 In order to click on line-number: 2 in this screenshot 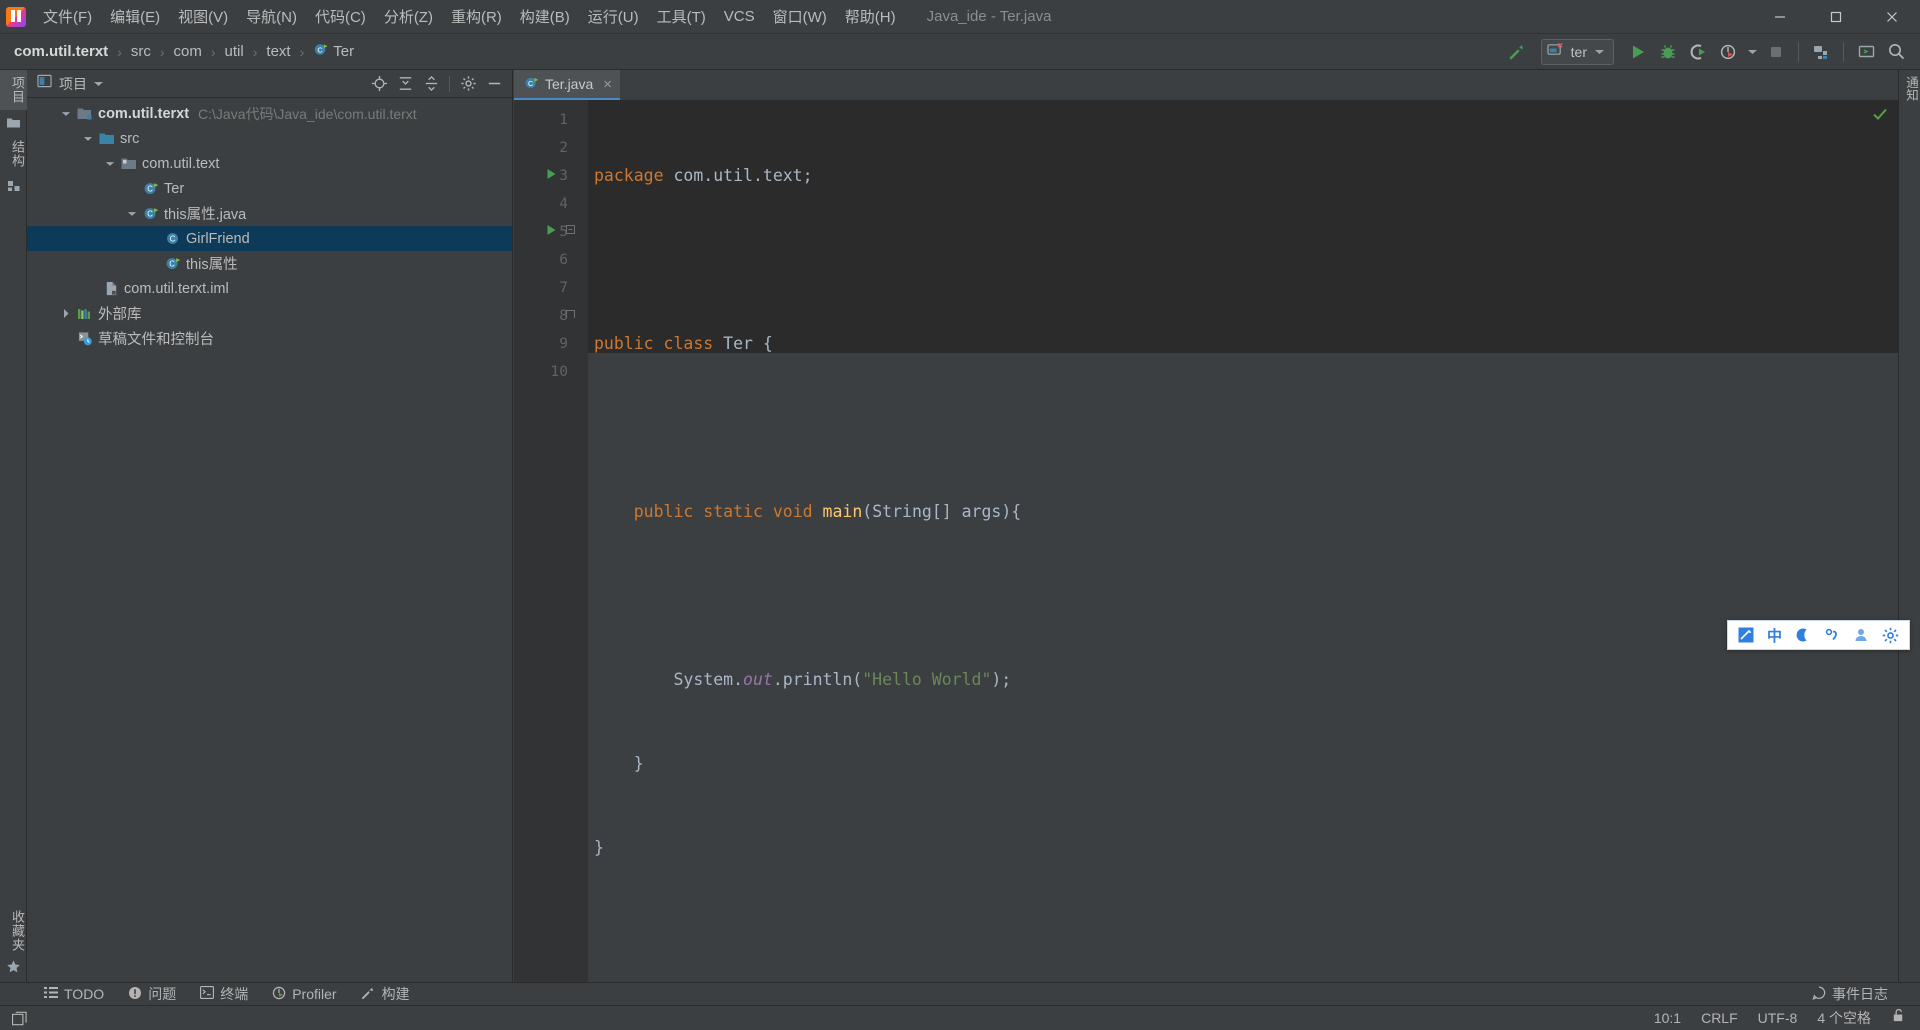, I will do `click(563, 148)`.